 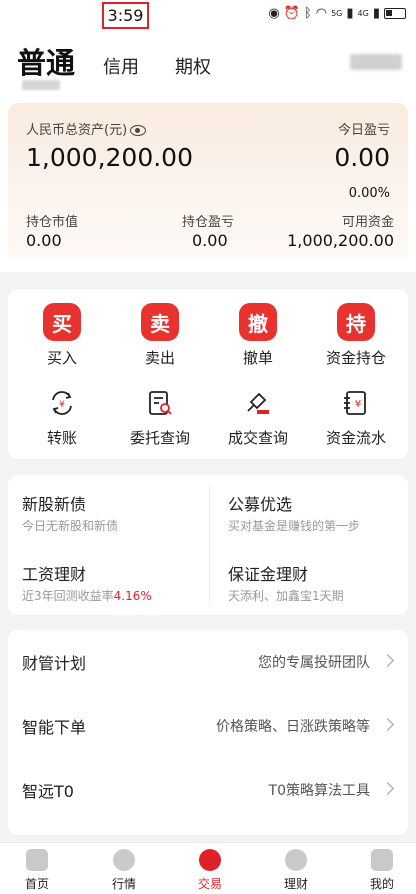 I want to click on ipo-title: 新股新债, so click(x=54, y=503).